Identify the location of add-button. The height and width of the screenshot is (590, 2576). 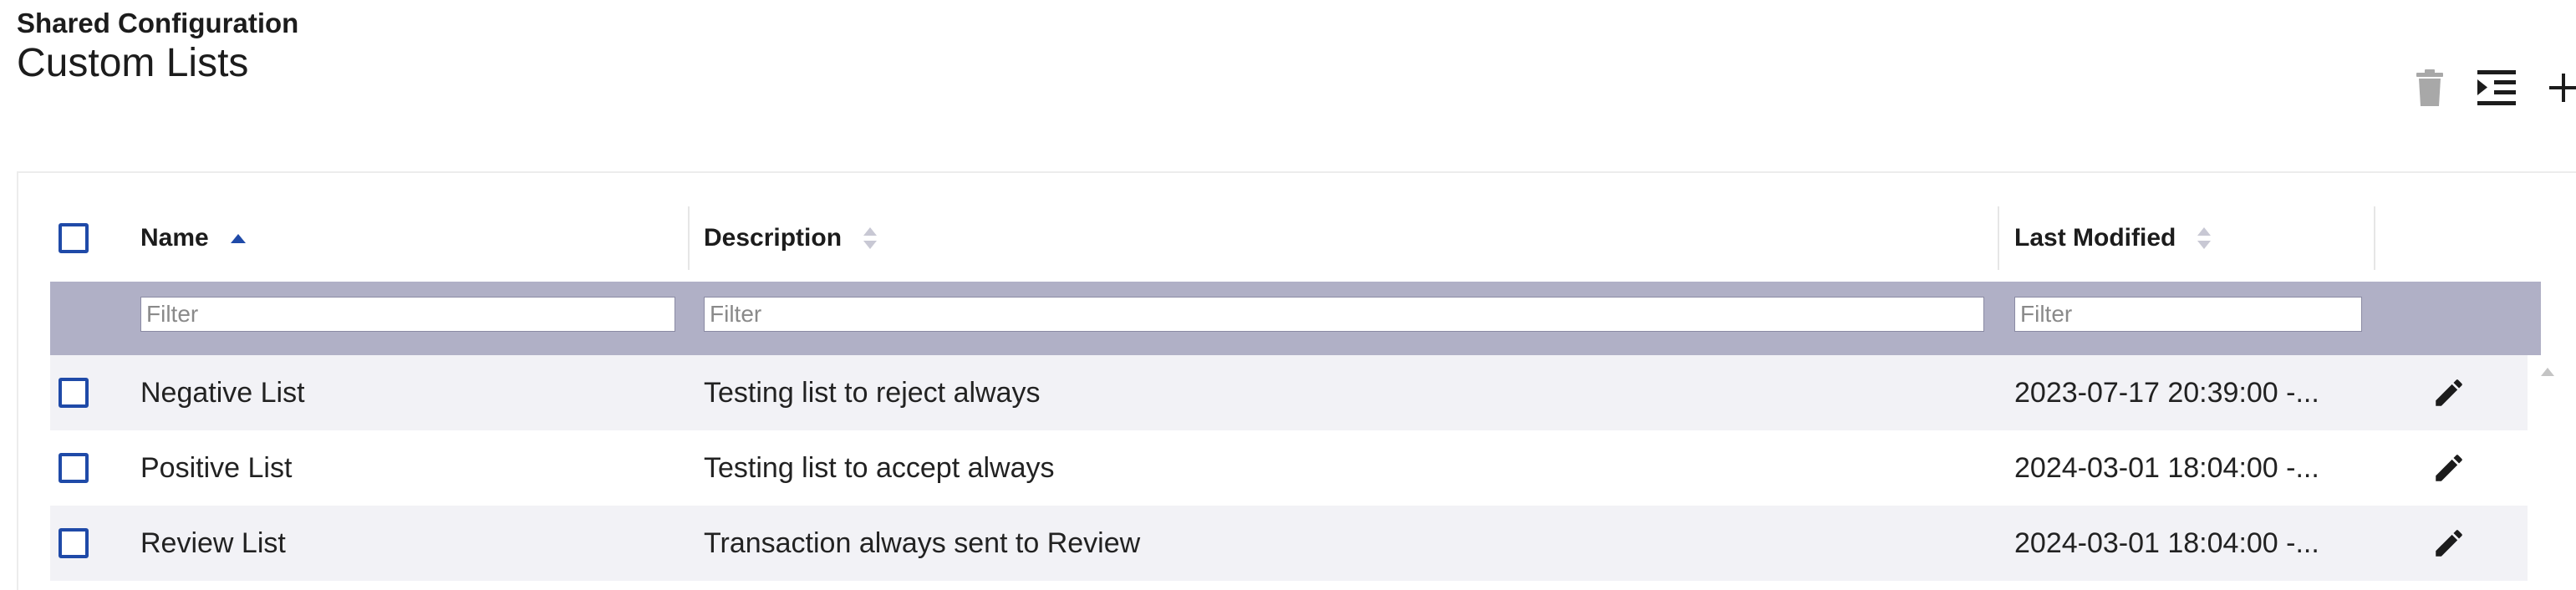
(2555, 87).